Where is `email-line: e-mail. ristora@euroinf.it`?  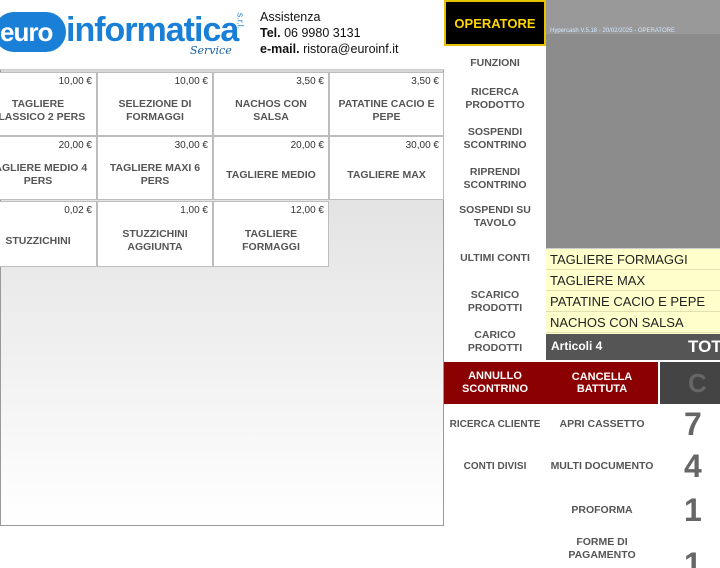 email-line: e-mail. ristora@euroinf.it is located at coordinates (329, 49).